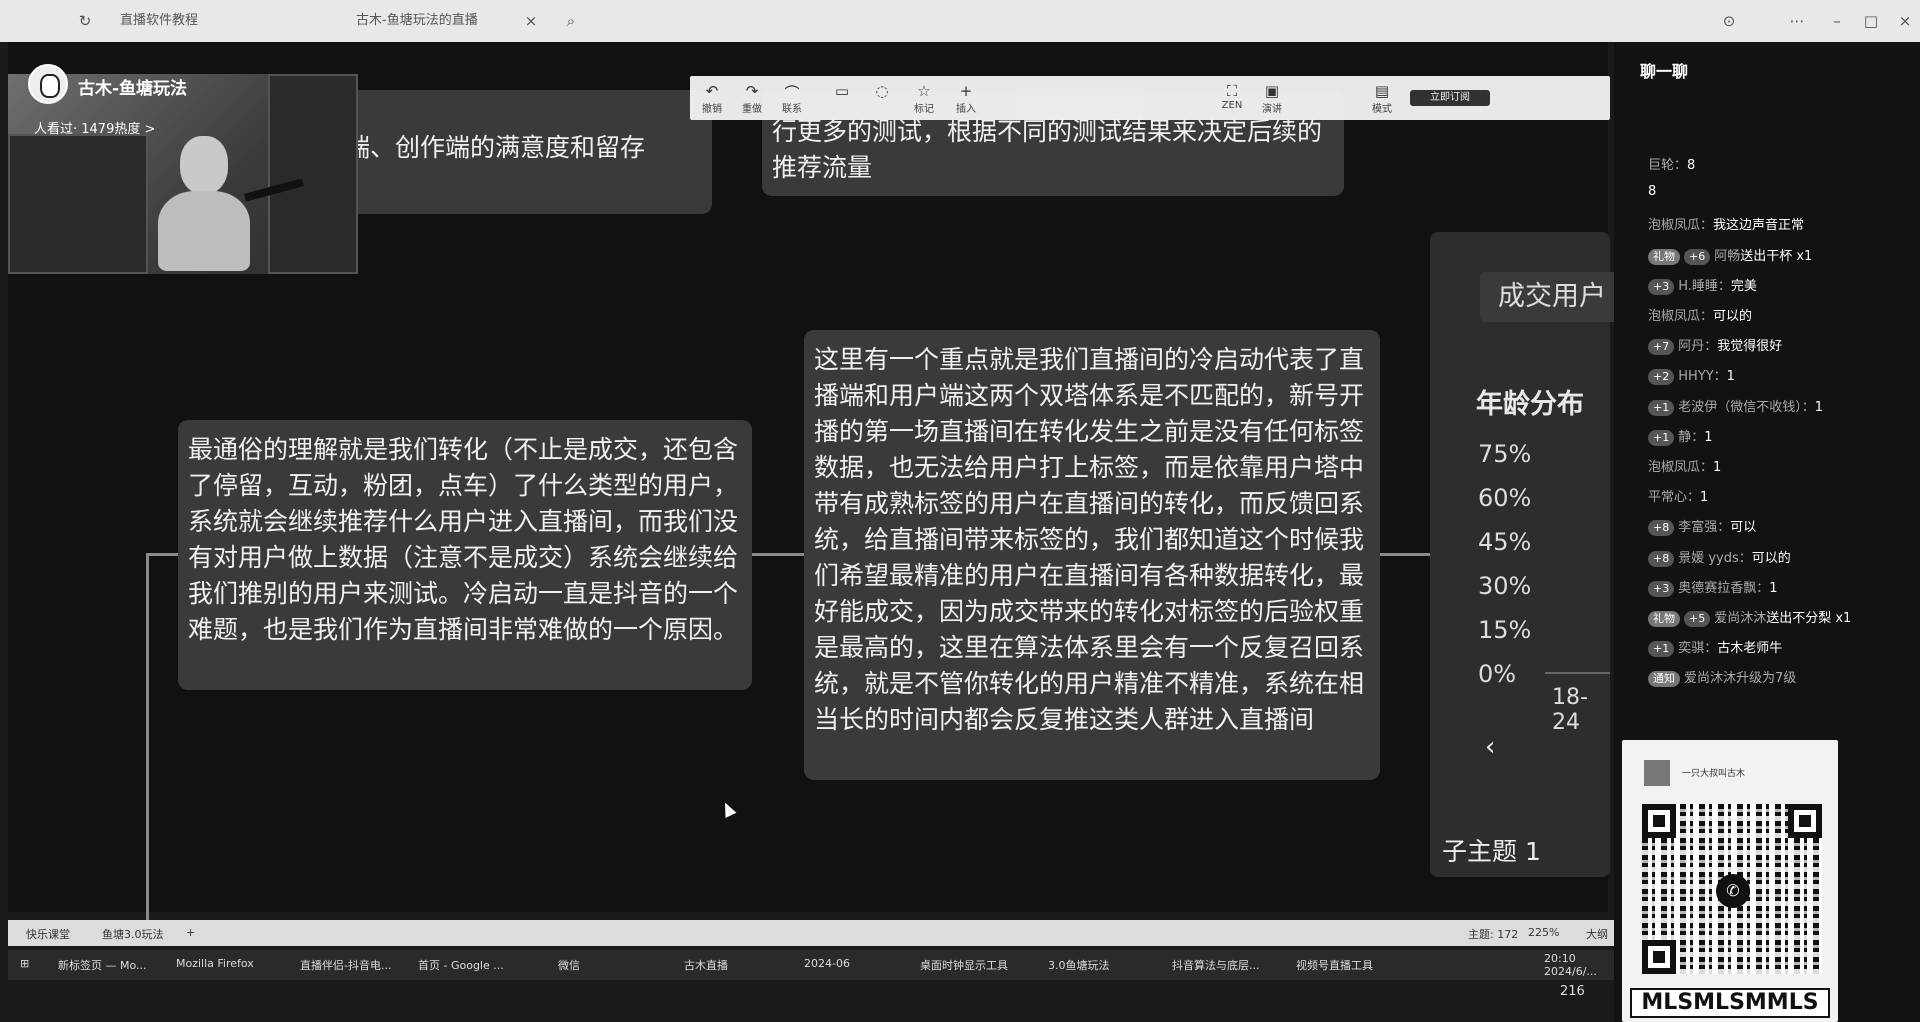 This screenshot has height=1022, width=1920. What do you see at coordinates (1746, 407) in the screenshot?
I see `chat-username: 老波伊（微信不收钱）：` at bounding box center [1746, 407].